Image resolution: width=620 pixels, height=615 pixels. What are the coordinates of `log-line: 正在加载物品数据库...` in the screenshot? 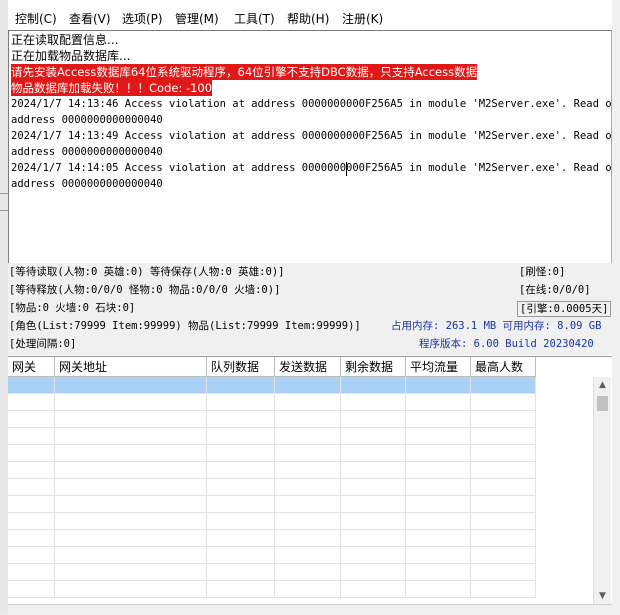 It's located at (71, 56).